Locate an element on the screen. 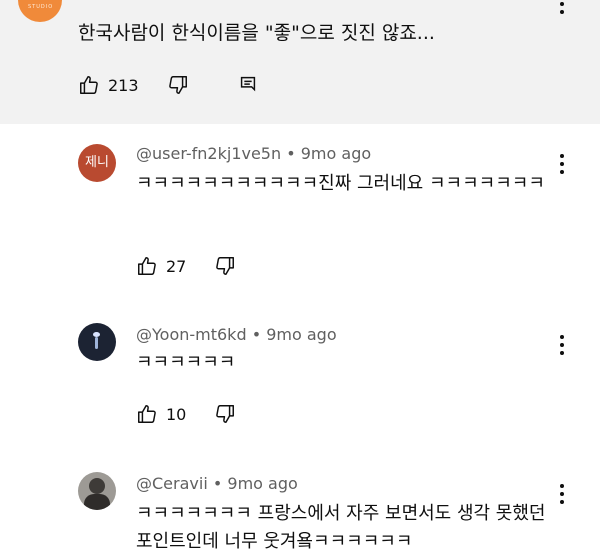 The height and width of the screenshot is (556, 600). like-count: 10 is located at coordinates (176, 414).